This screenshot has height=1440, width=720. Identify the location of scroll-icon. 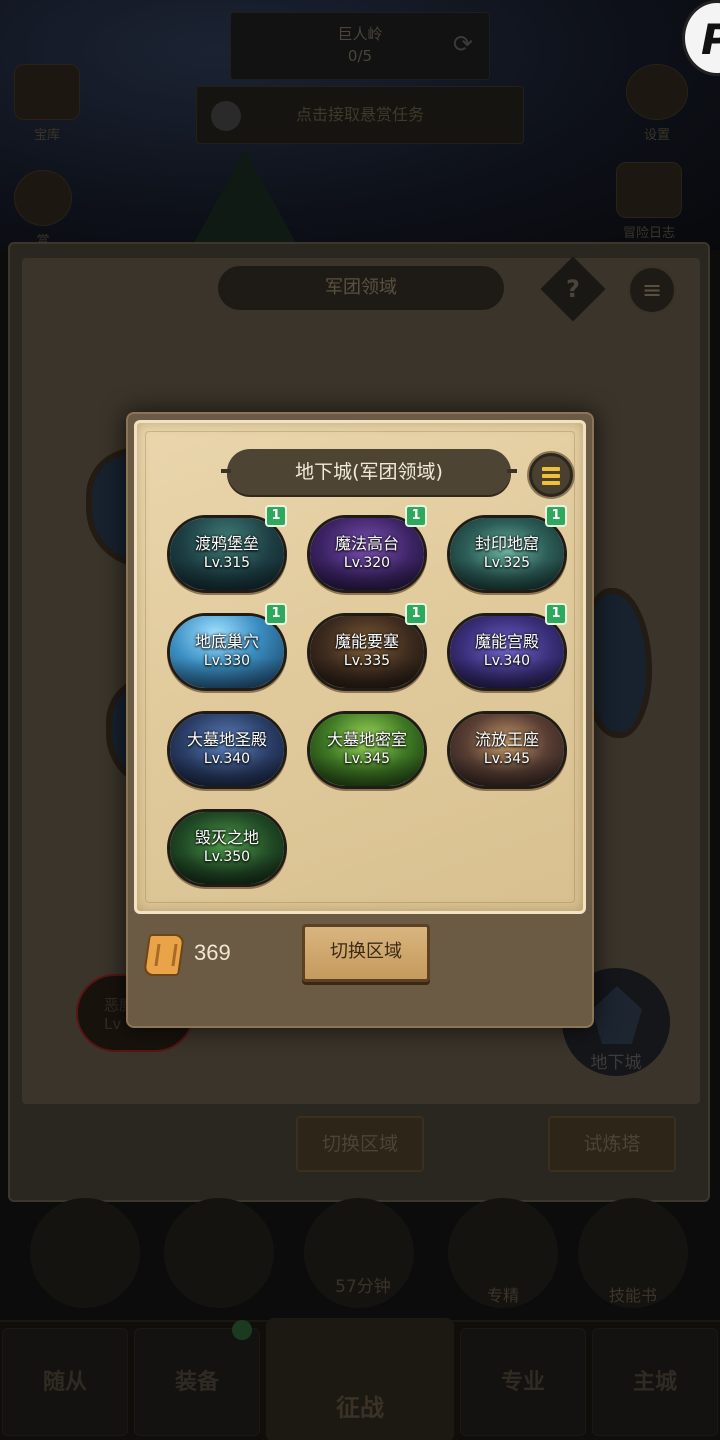
(164, 955).